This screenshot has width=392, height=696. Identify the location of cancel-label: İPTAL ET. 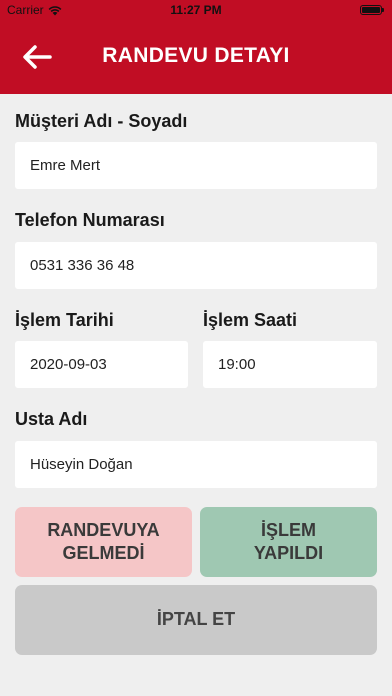
(196, 619).